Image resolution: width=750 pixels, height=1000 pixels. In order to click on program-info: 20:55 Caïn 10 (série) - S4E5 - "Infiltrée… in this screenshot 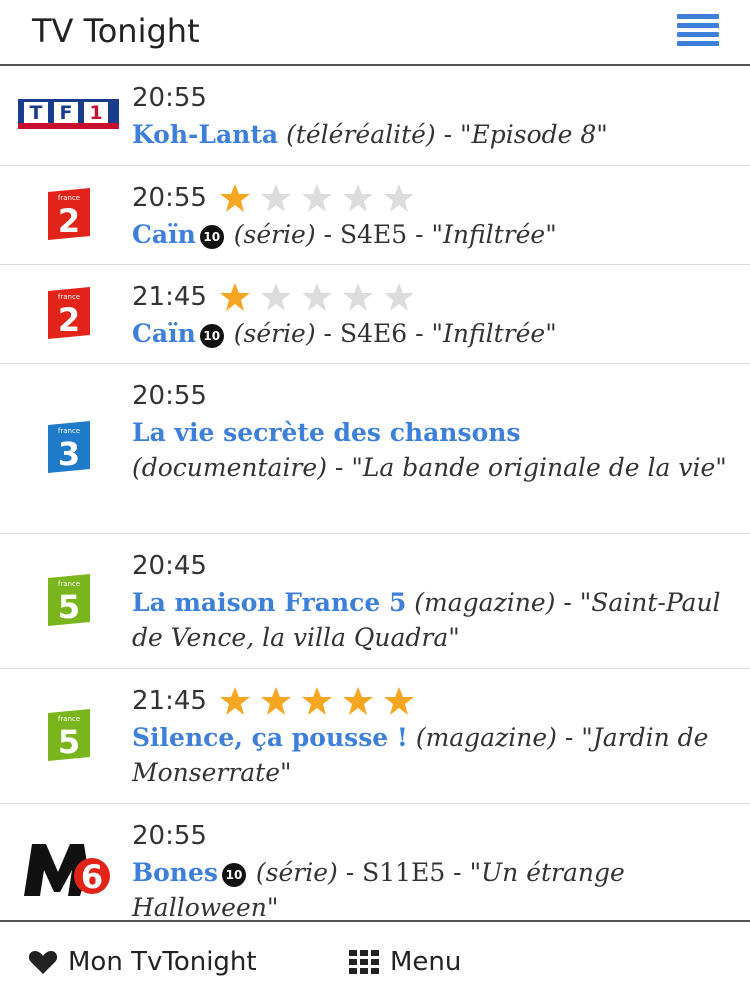, I will do `click(431, 217)`.